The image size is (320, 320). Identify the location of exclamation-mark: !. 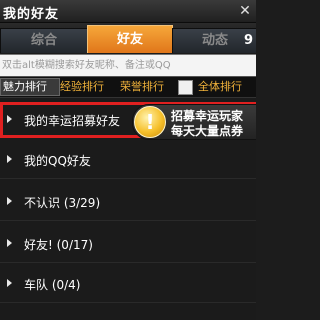
(150, 122).